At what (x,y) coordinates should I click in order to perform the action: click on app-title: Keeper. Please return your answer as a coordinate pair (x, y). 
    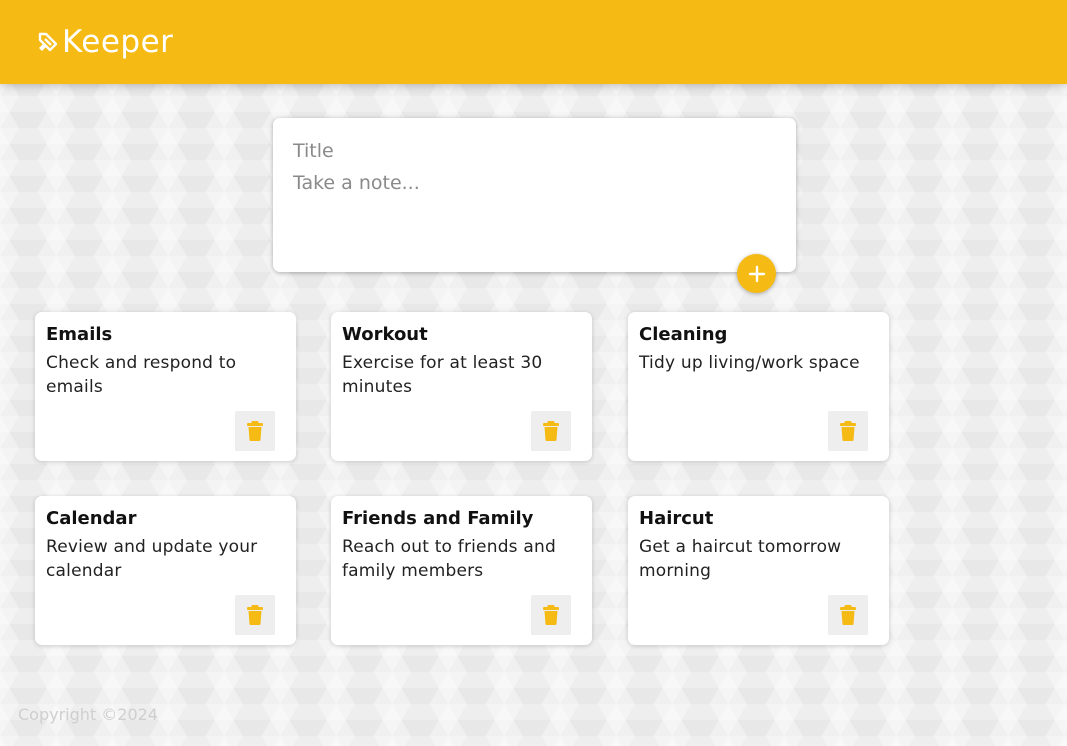
    Looking at the image, I should click on (118, 42).